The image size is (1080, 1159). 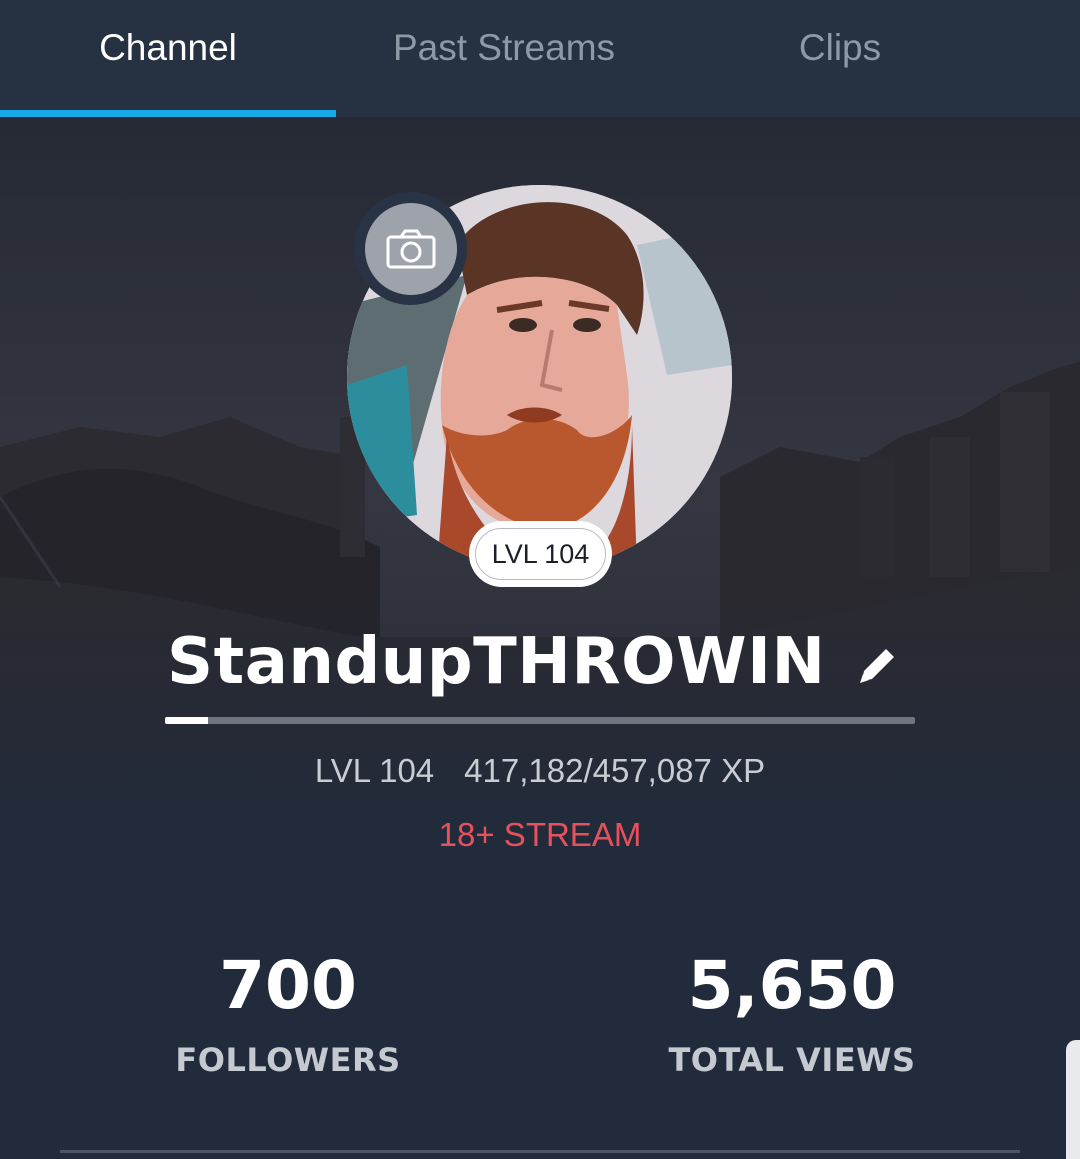 I want to click on change-avatar-button, so click(x=410, y=248).